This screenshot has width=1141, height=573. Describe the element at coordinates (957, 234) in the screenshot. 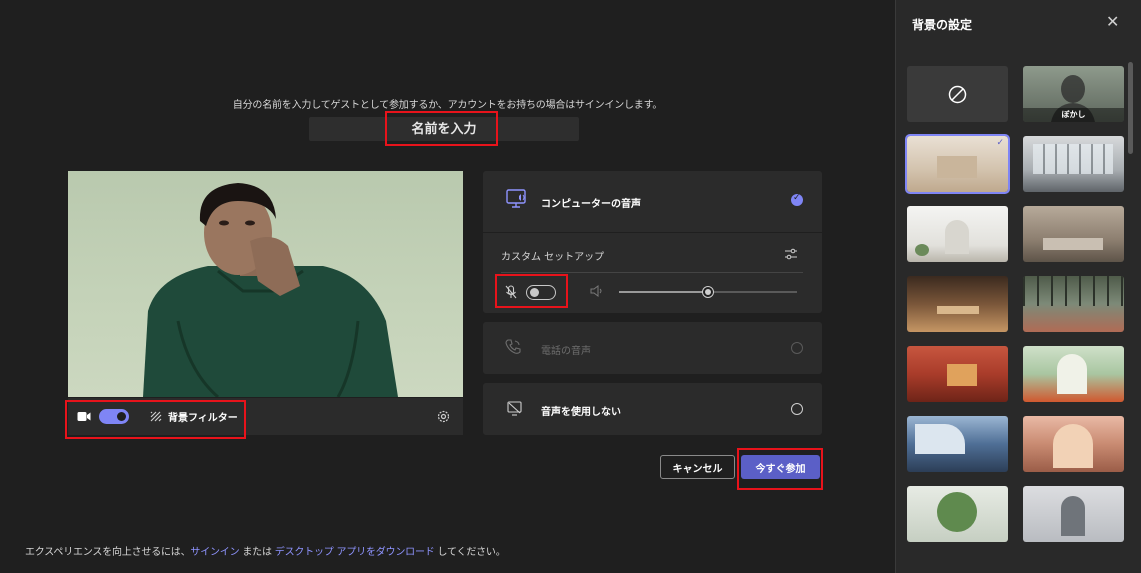

I see `background-tile-white-room` at that location.